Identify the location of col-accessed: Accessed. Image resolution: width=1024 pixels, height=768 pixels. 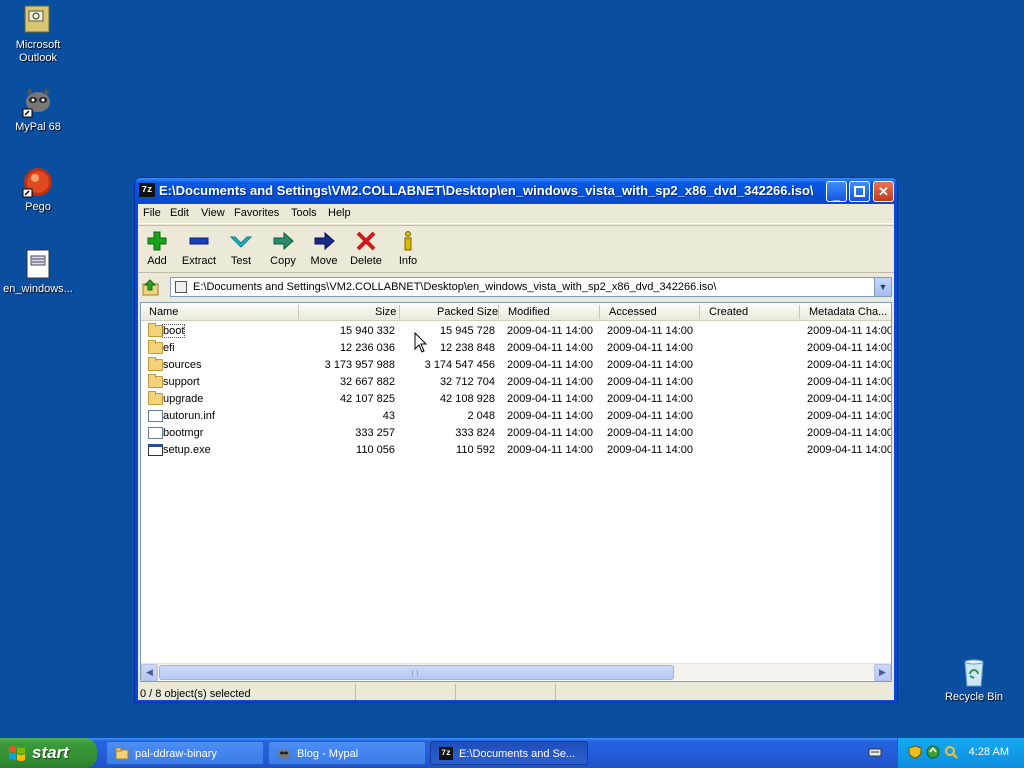
(633, 312).